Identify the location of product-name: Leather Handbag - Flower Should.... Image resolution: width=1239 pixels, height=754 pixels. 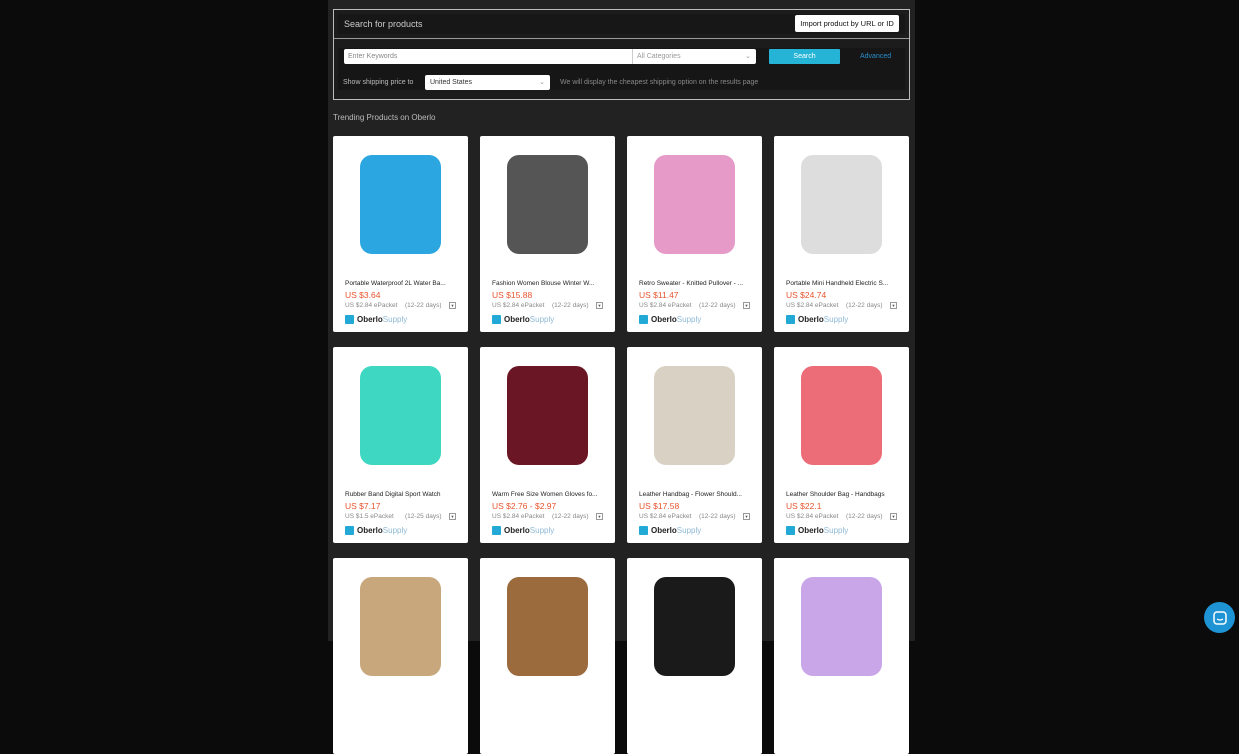
(695, 494).